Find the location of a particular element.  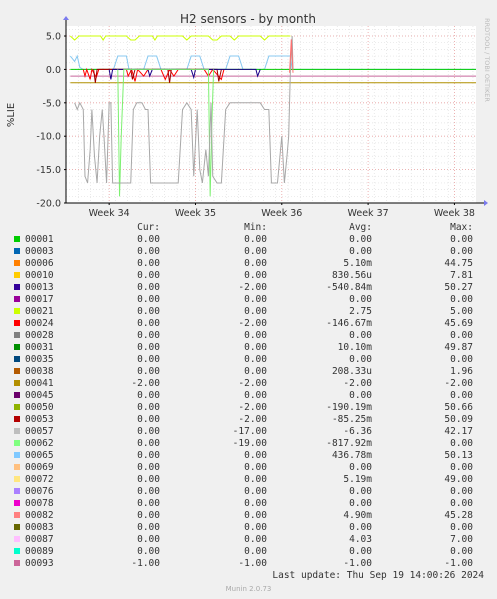

legend-series-name: 00045 is located at coordinates (39, 395).